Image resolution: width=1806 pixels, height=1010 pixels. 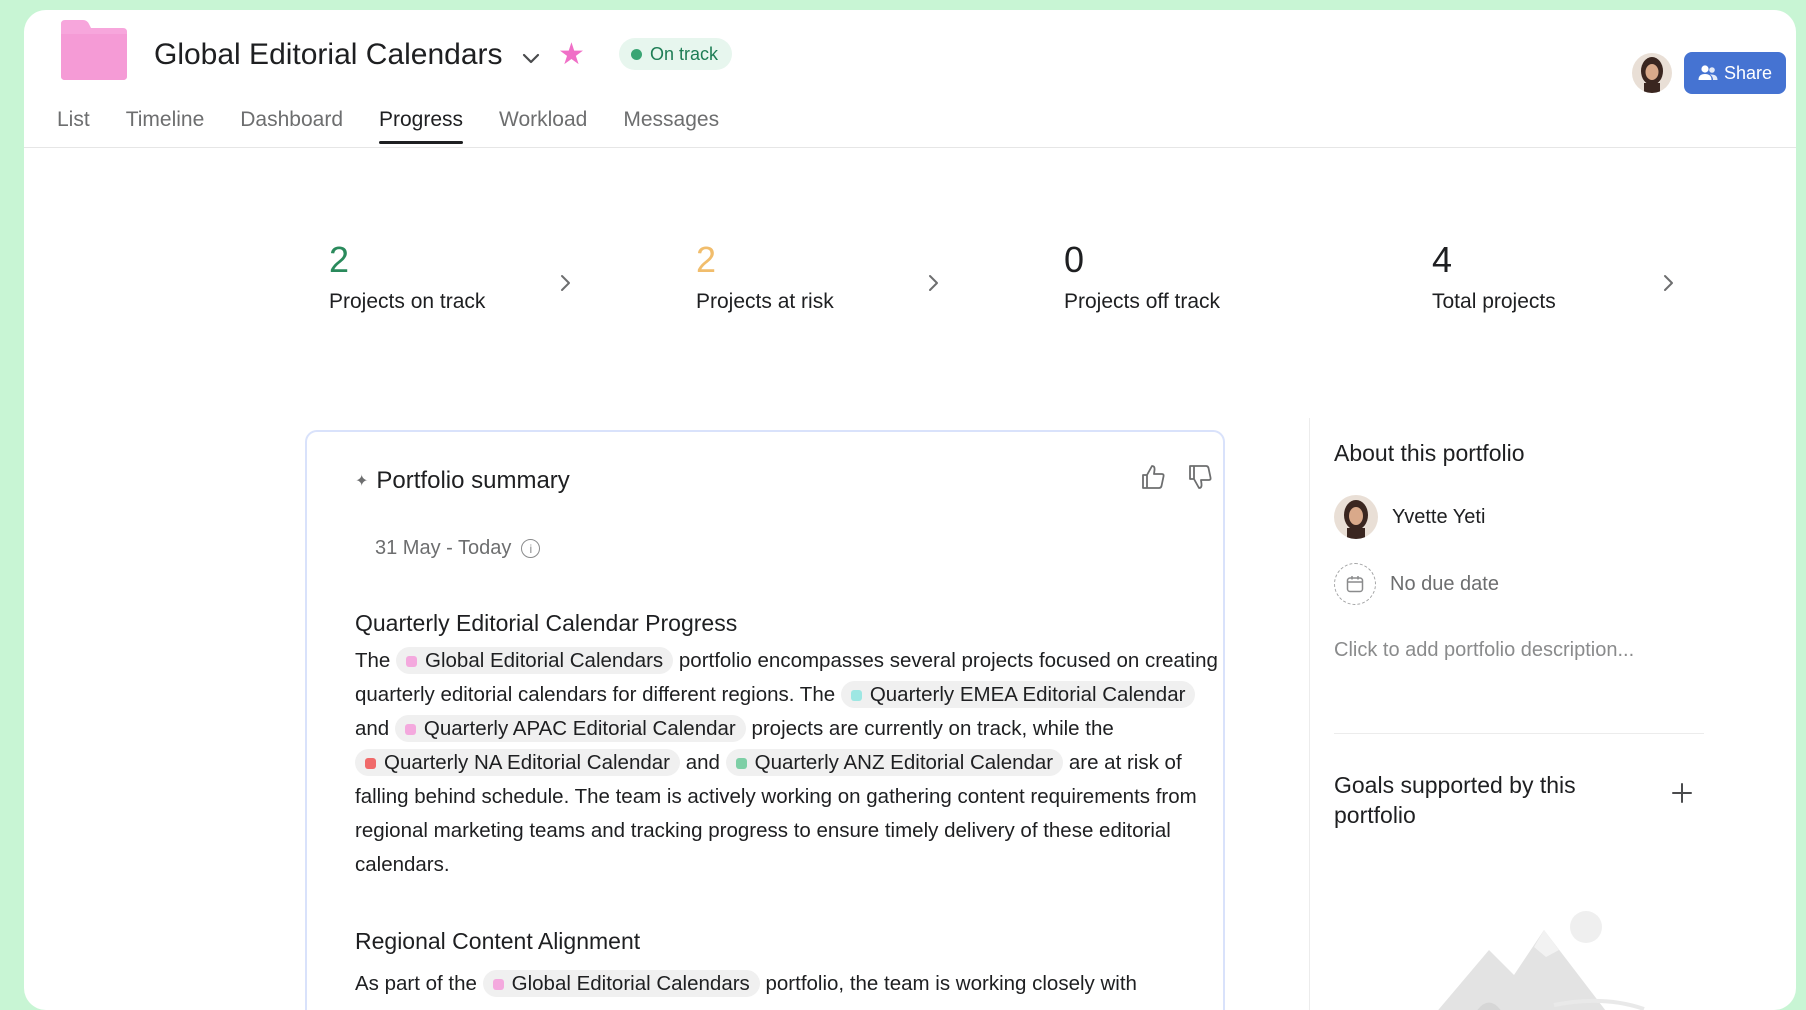 What do you see at coordinates (443, 548) in the screenshot?
I see `date-range-text: 31 May - Today` at bounding box center [443, 548].